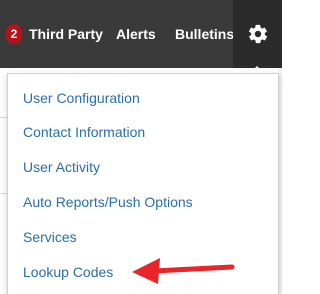 This screenshot has width=320, height=294. I want to click on settings-button, so click(257, 34).